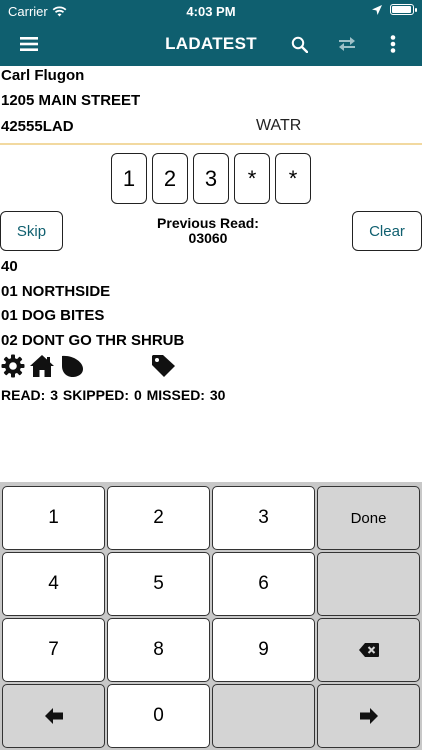 The image size is (422, 750). I want to click on key-9: 9, so click(263, 650).